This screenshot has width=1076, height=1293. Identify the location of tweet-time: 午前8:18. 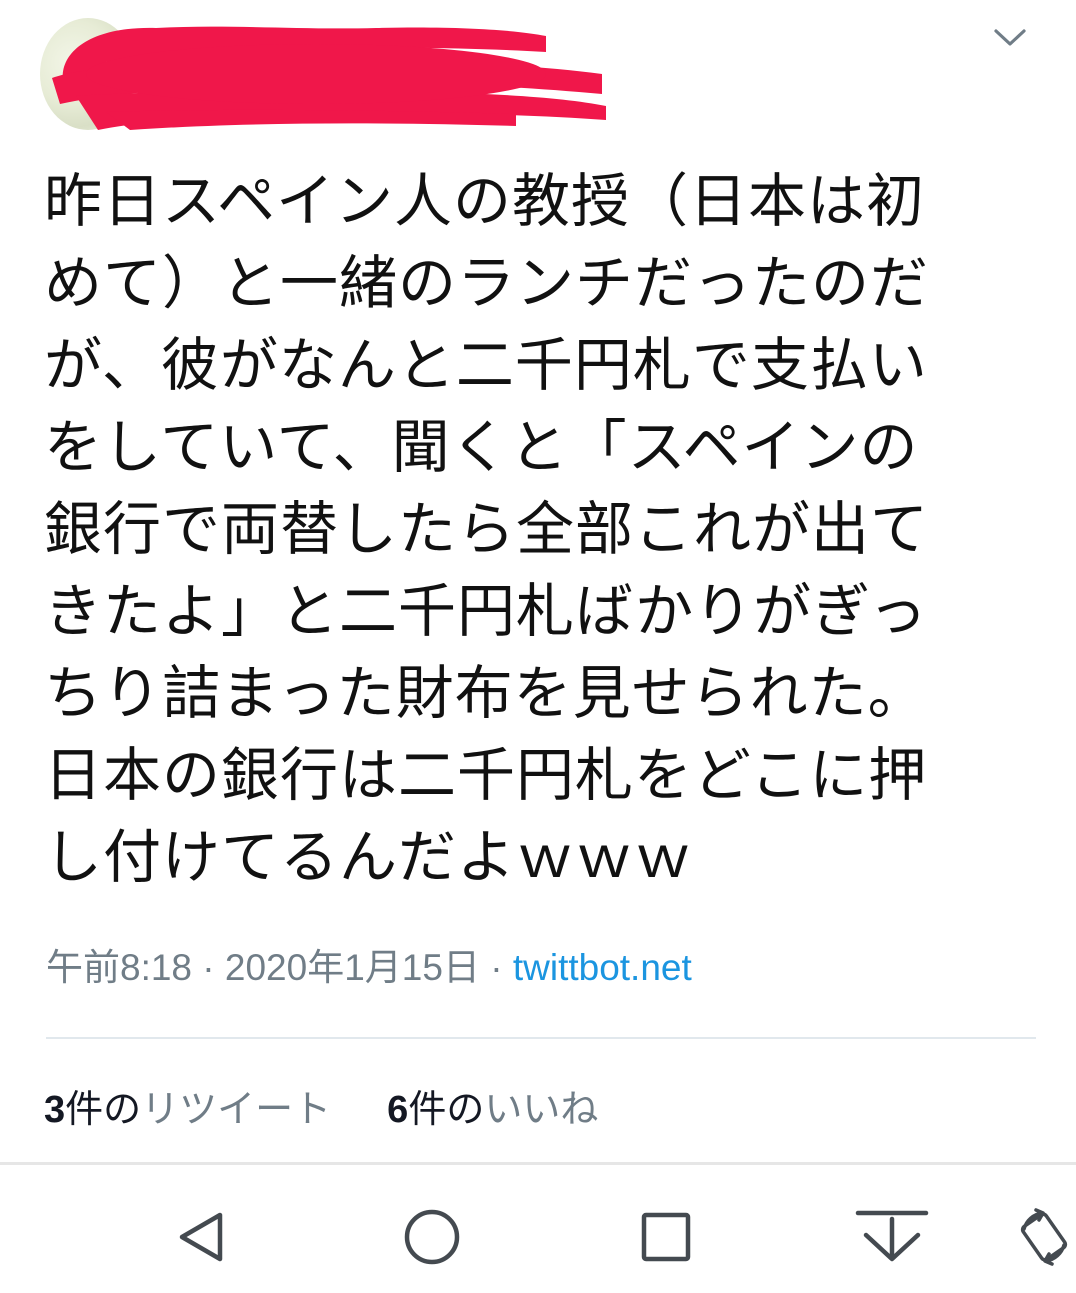
(119, 967).